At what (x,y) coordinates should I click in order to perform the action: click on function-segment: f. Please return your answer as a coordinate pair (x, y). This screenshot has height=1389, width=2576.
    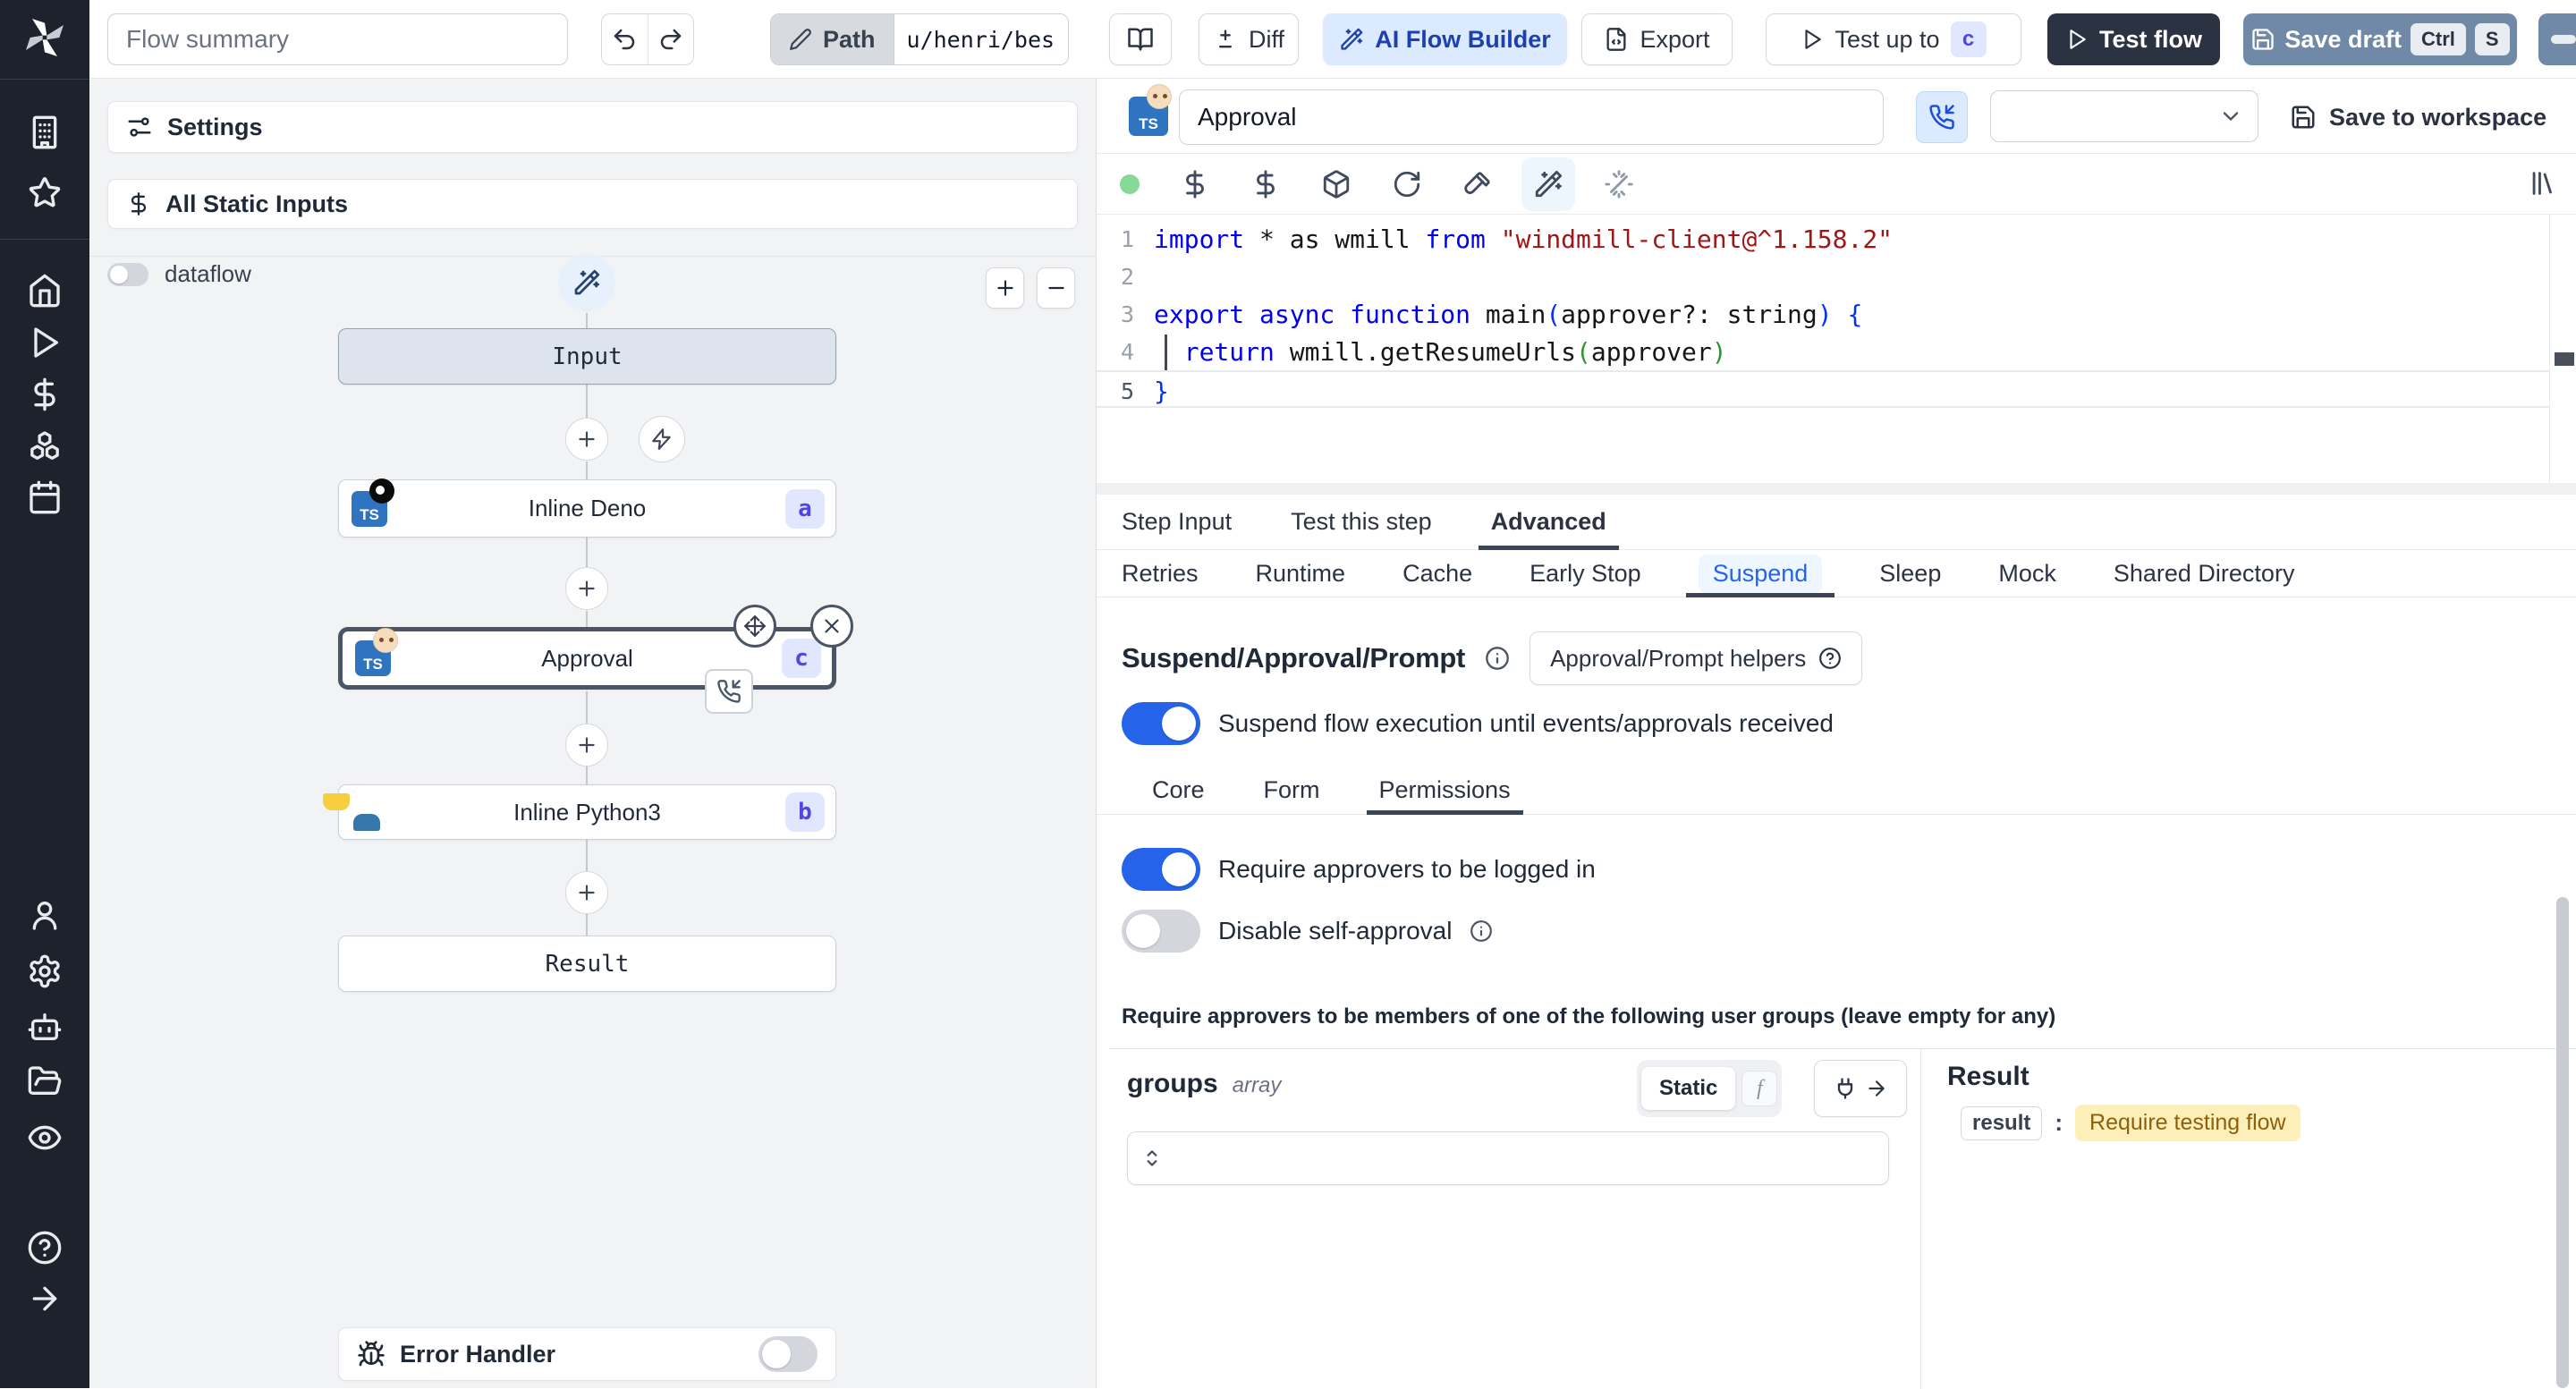
    Looking at the image, I should click on (1759, 1088).